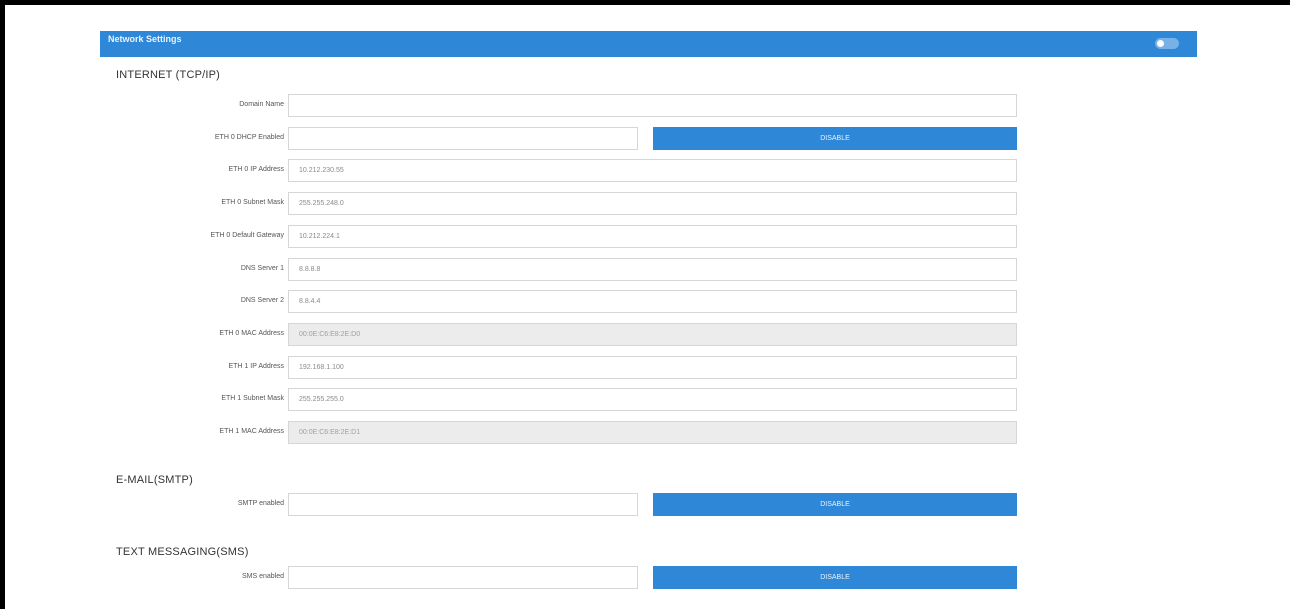  Describe the element at coordinates (252, 398) in the screenshot. I see `eth1-mask-label: ETH 1 Subnet Mask` at that location.